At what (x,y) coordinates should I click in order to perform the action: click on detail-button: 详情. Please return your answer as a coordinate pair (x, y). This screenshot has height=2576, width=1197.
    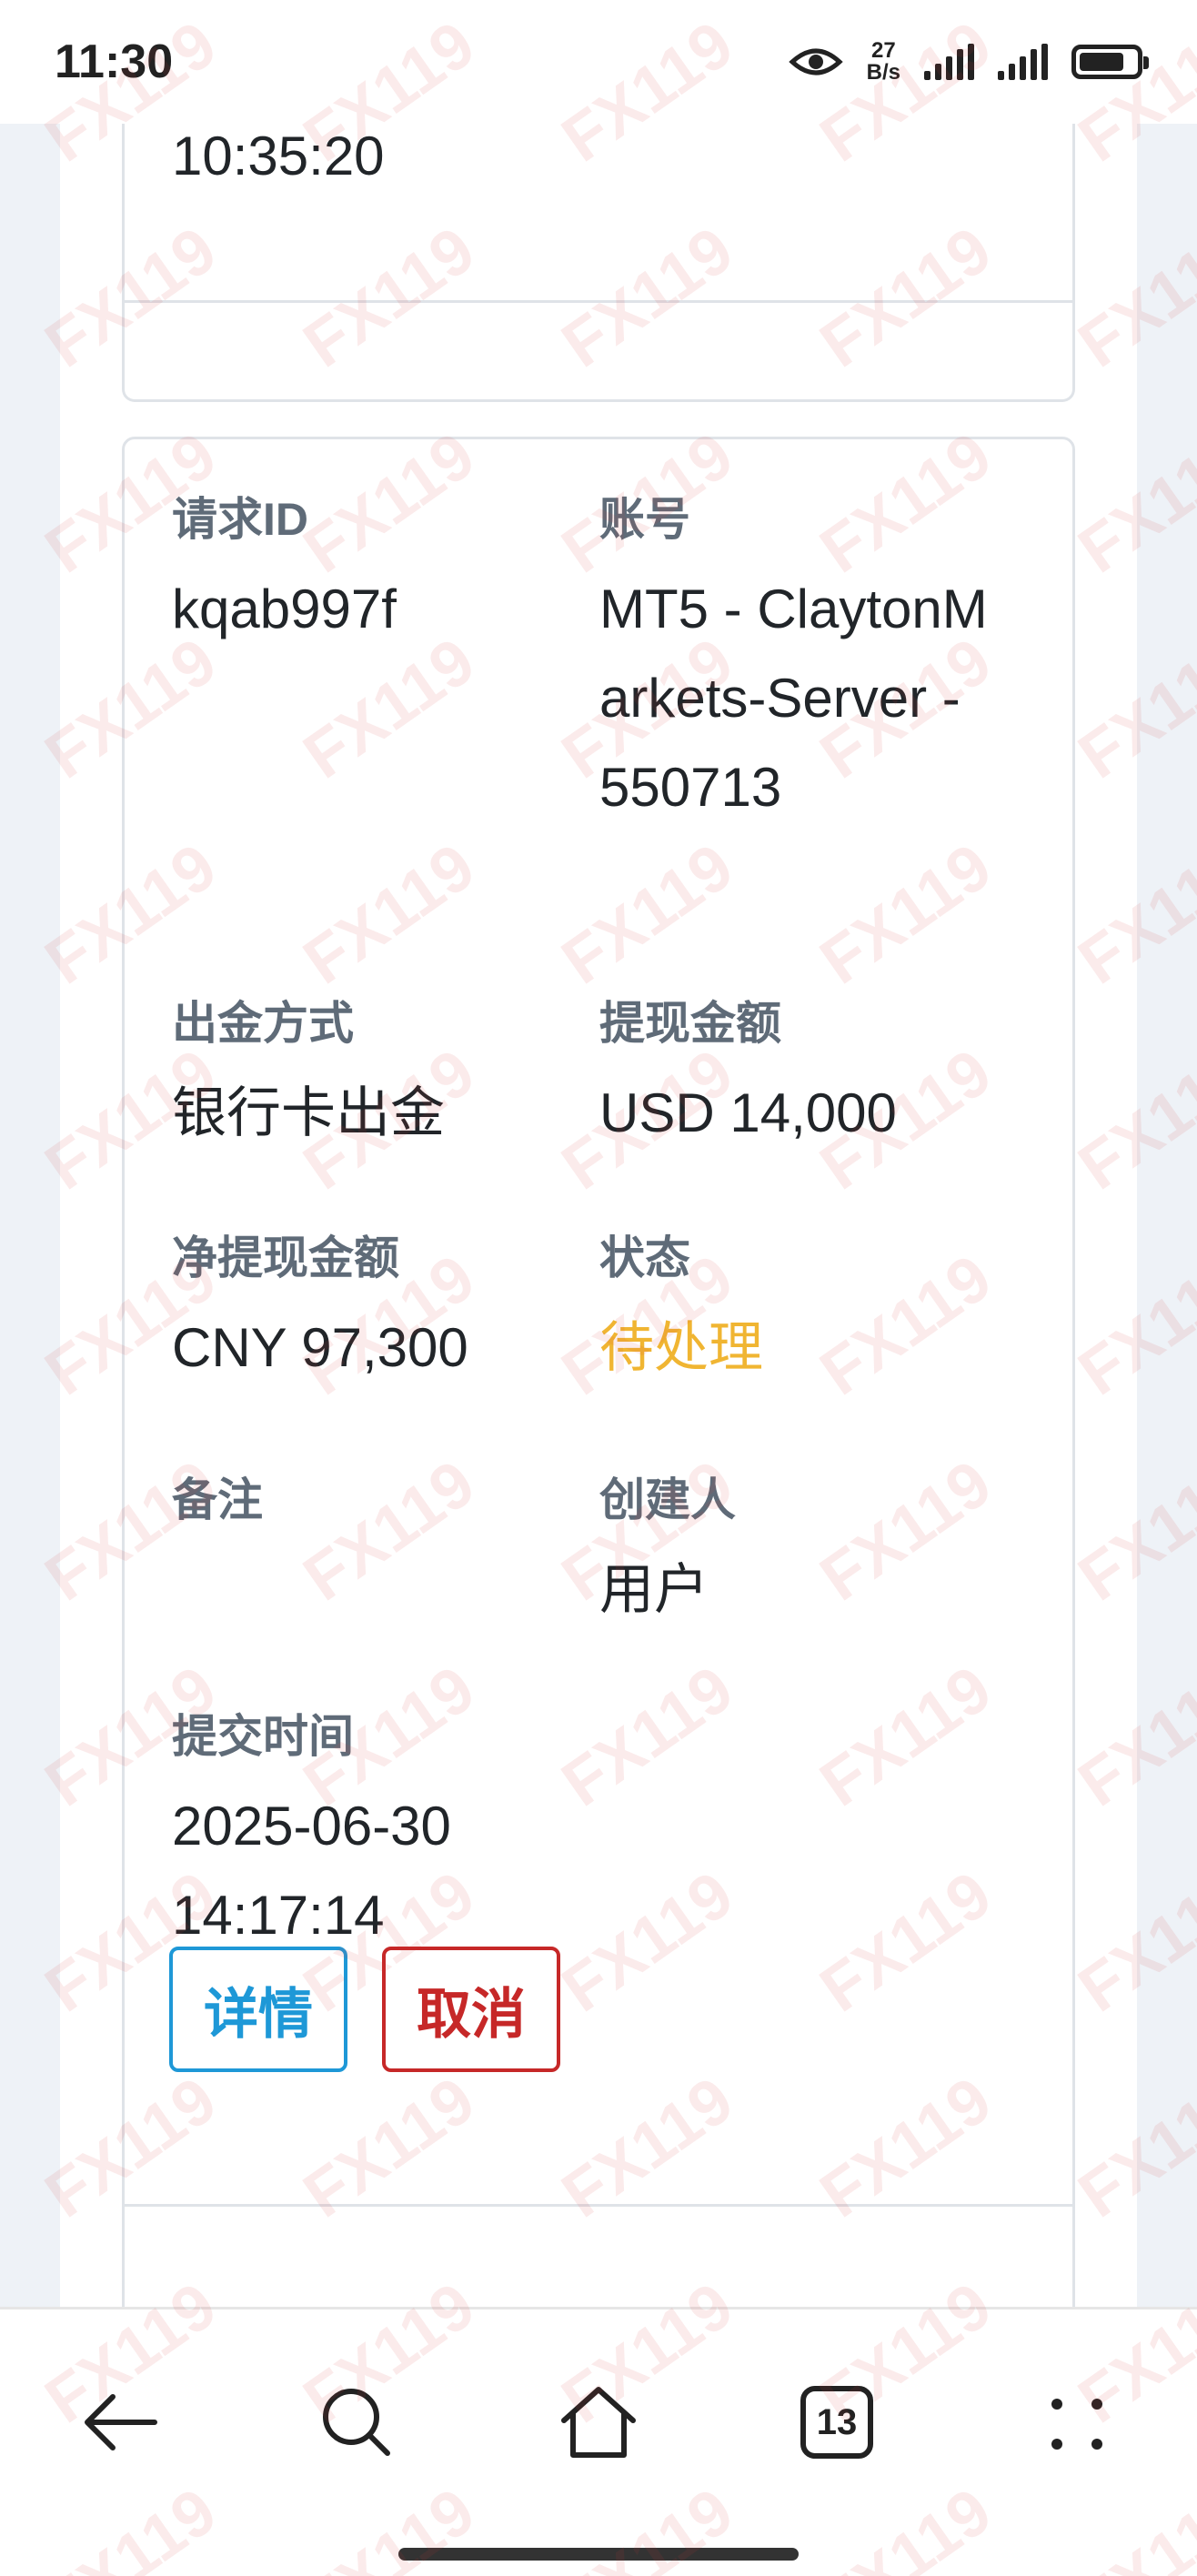
    Looking at the image, I should click on (258, 2009).